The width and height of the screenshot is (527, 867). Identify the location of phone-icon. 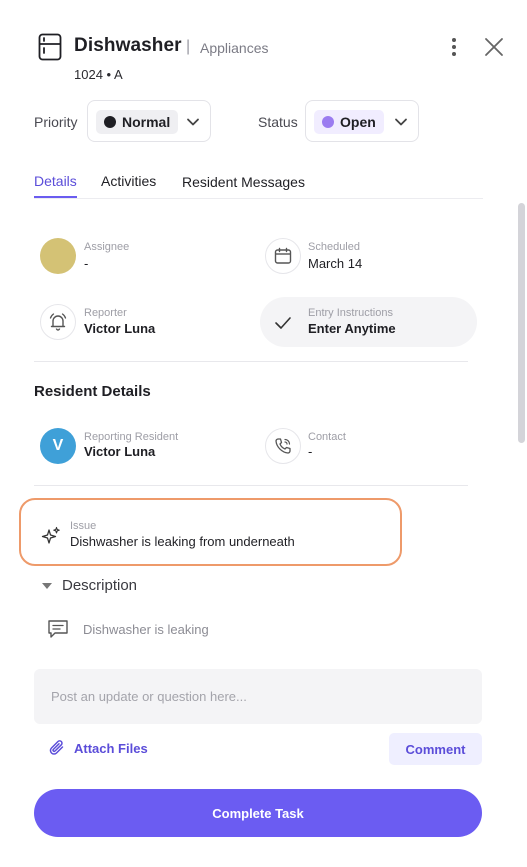
(283, 446).